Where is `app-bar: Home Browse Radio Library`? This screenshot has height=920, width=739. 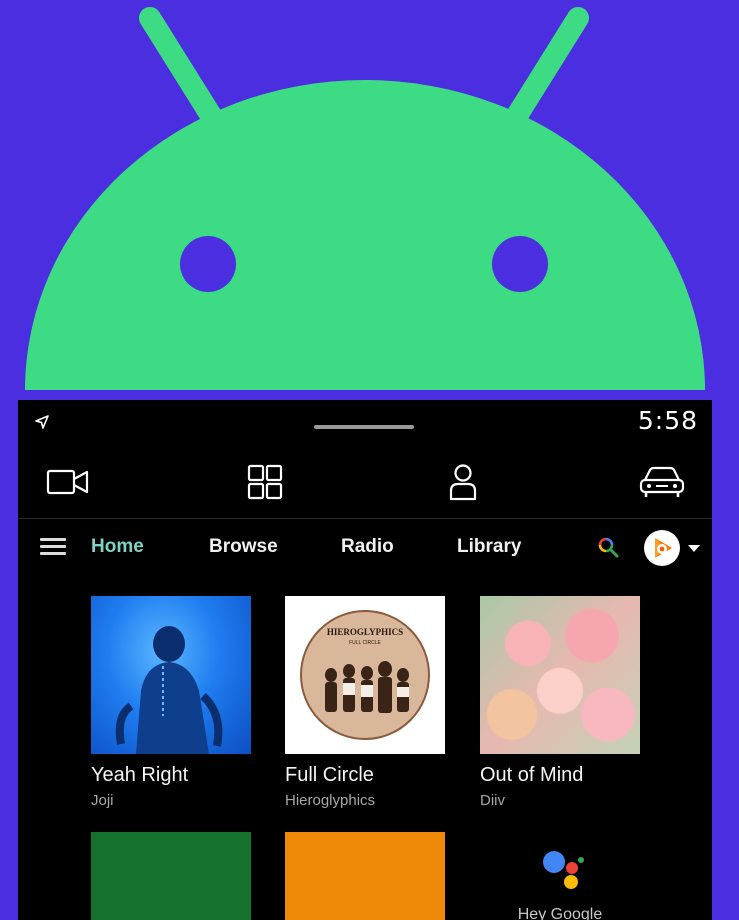
app-bar: Home Browse Radio Library is located at coordinates (365, 548).